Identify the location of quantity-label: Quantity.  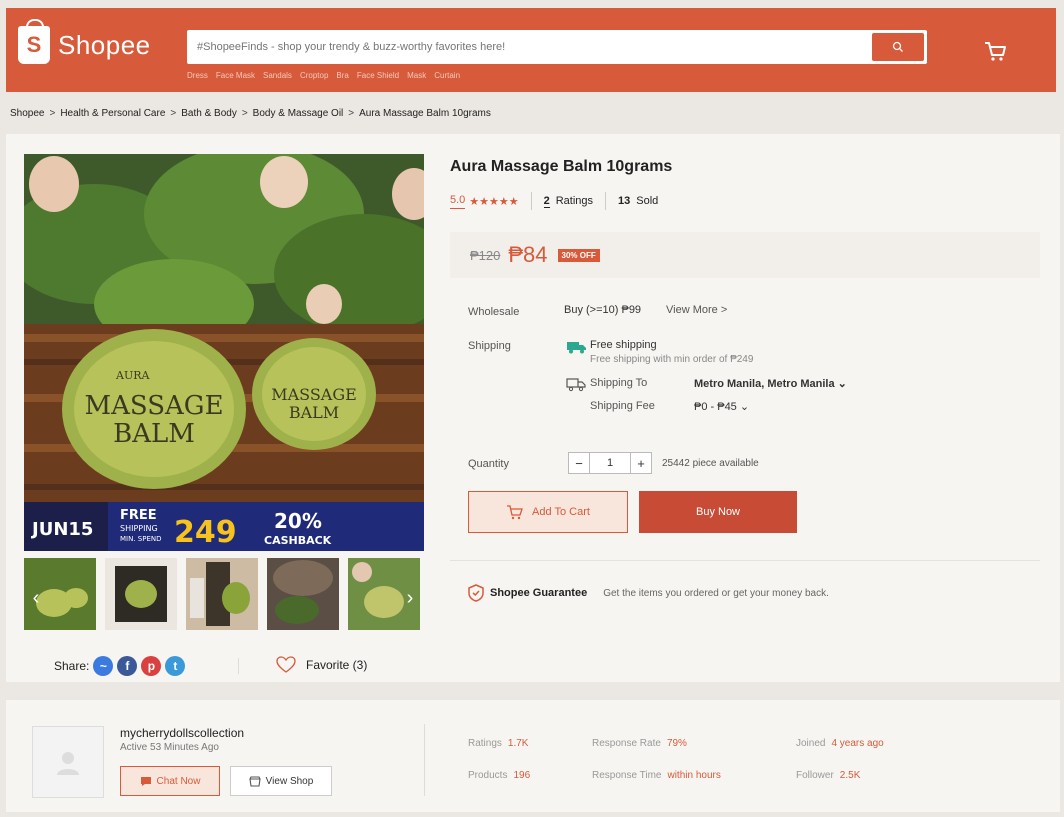
(488, 464).